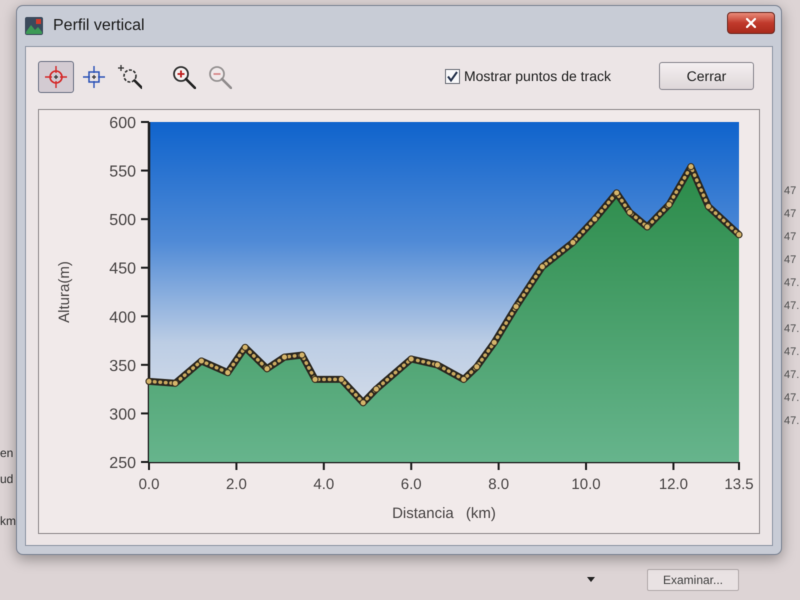 The width and height of the screenshot is (800, 600). I want to click on table-cell-text: en, so click(7, 453).